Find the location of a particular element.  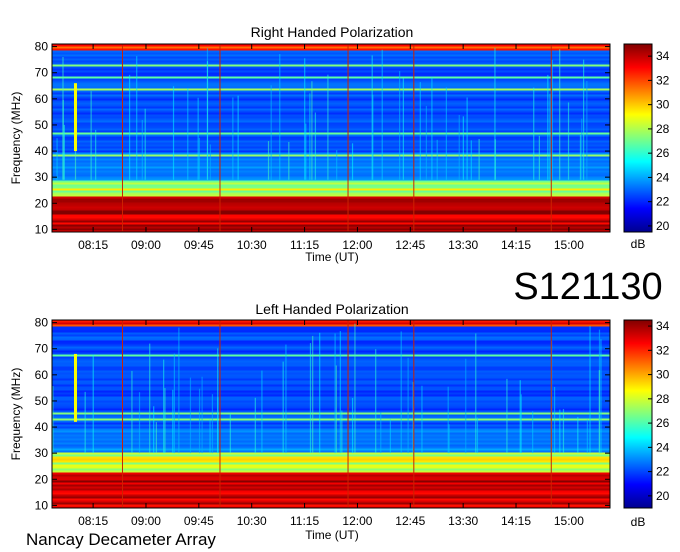

x-tick-label: 13:30 is located at coordinates (463, 245).